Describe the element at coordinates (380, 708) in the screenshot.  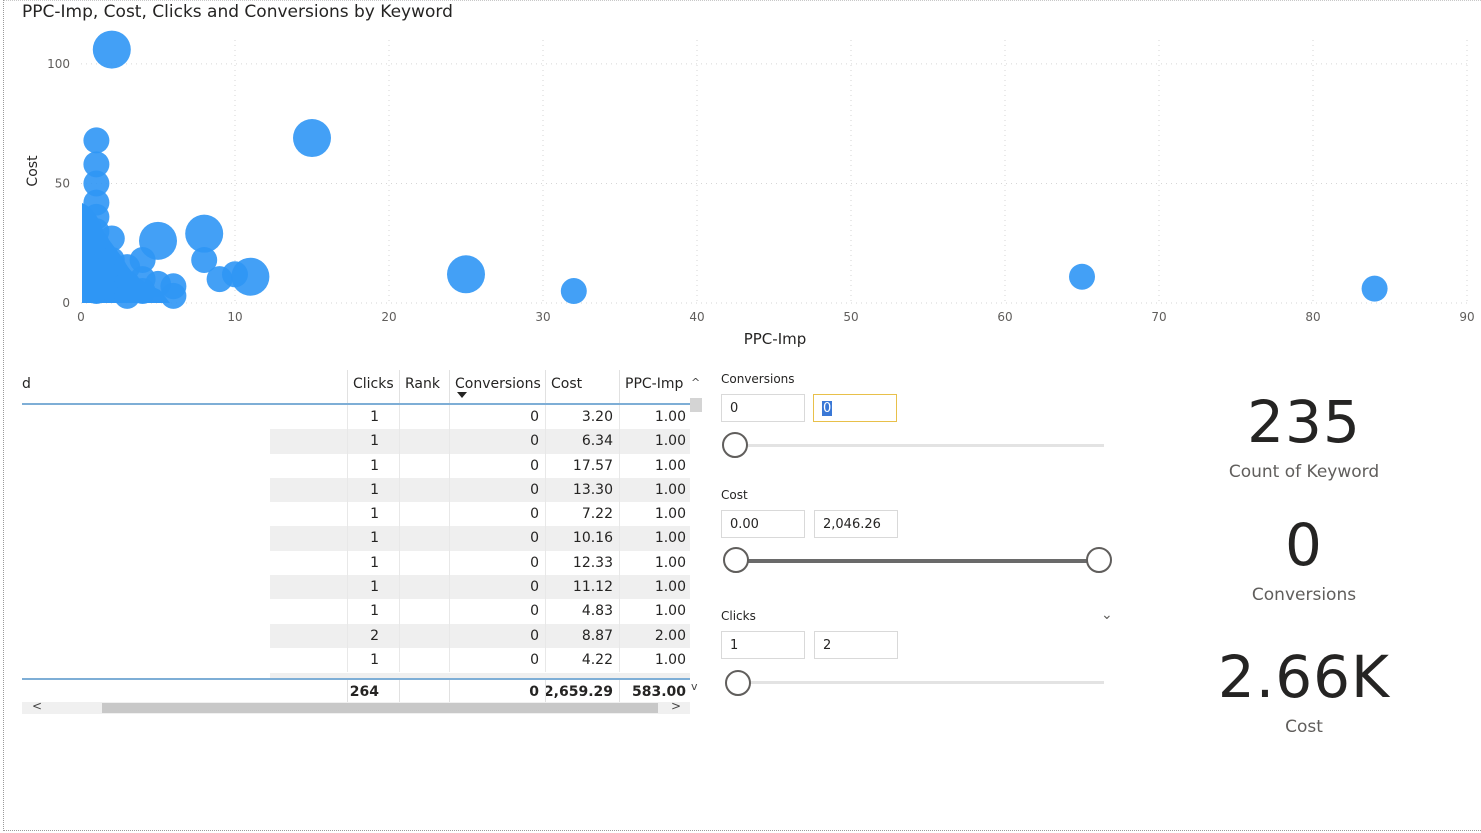
I see `horizontal-scroll-thumb` at that location.